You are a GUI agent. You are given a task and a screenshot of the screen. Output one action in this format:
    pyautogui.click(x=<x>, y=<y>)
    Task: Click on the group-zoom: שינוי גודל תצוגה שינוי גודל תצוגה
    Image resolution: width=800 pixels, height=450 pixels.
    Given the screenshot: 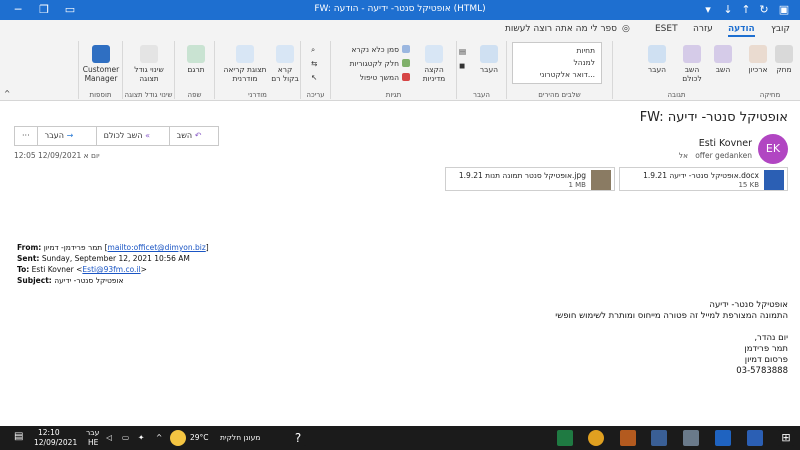 What is the action you would take?
    pyautogui.click(x=148, y=70)
    